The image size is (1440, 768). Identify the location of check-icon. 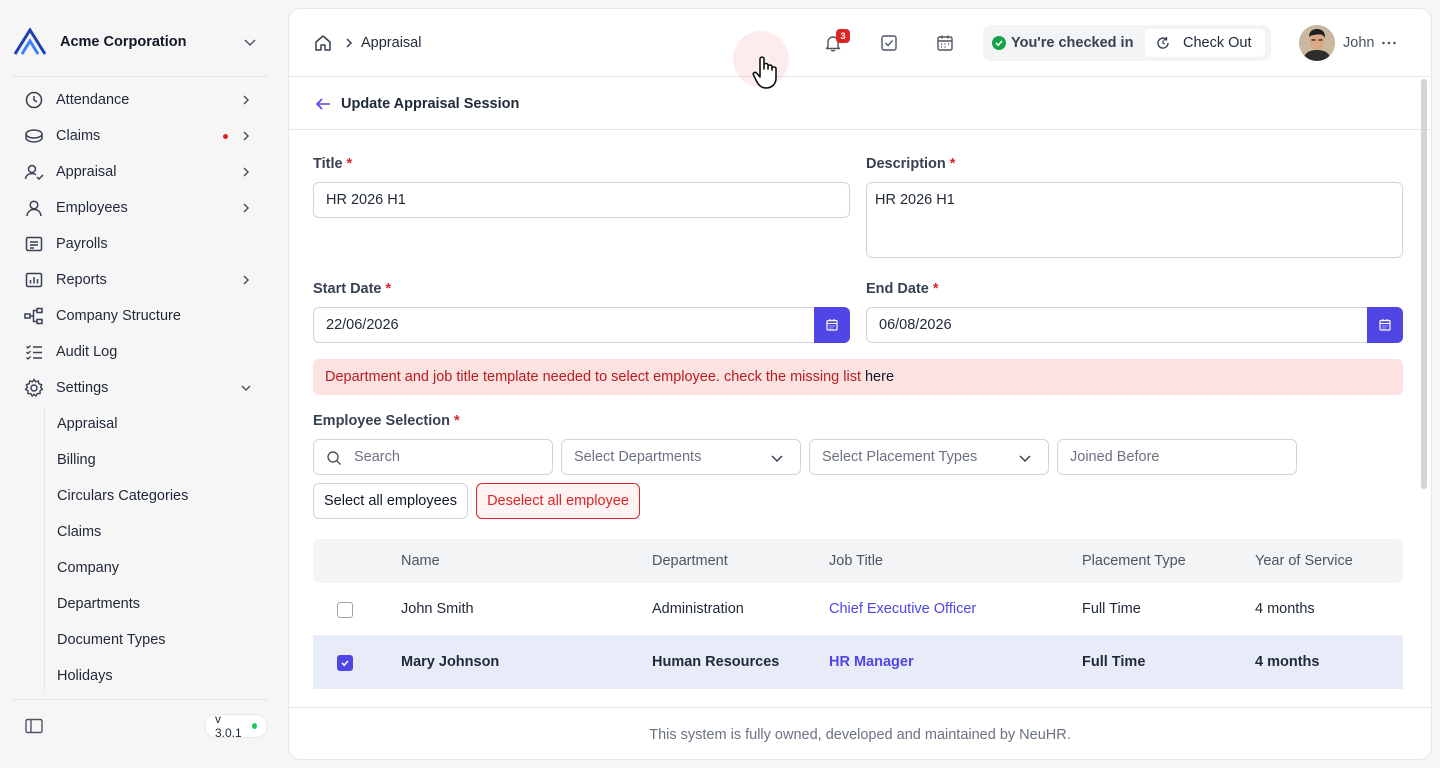
(345, 663).